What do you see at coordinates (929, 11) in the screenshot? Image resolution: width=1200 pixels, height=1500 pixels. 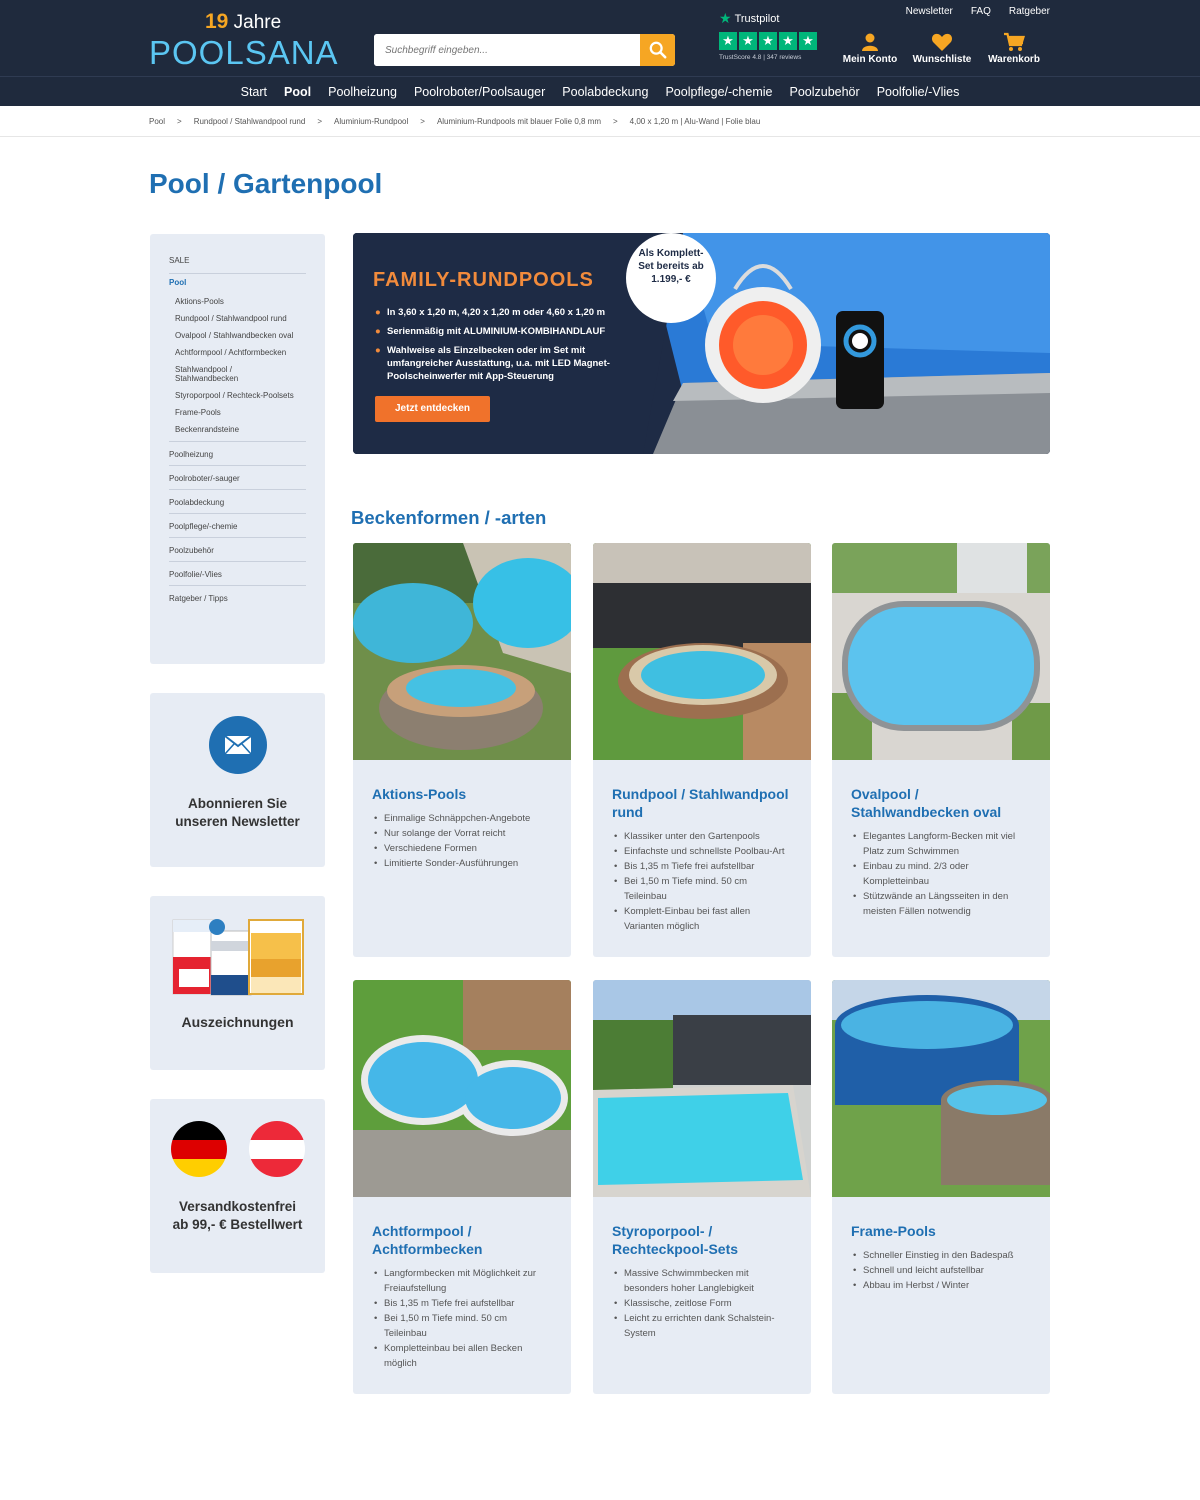 I see `newsletter-link: Newsletter` at bounding box center [929, 11].